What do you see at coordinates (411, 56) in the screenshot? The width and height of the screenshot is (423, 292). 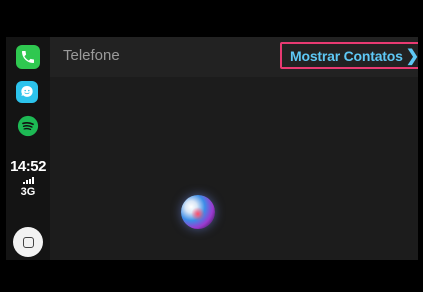 I see `chevron-right-icon: ❯` at bounding box center [411, 56].